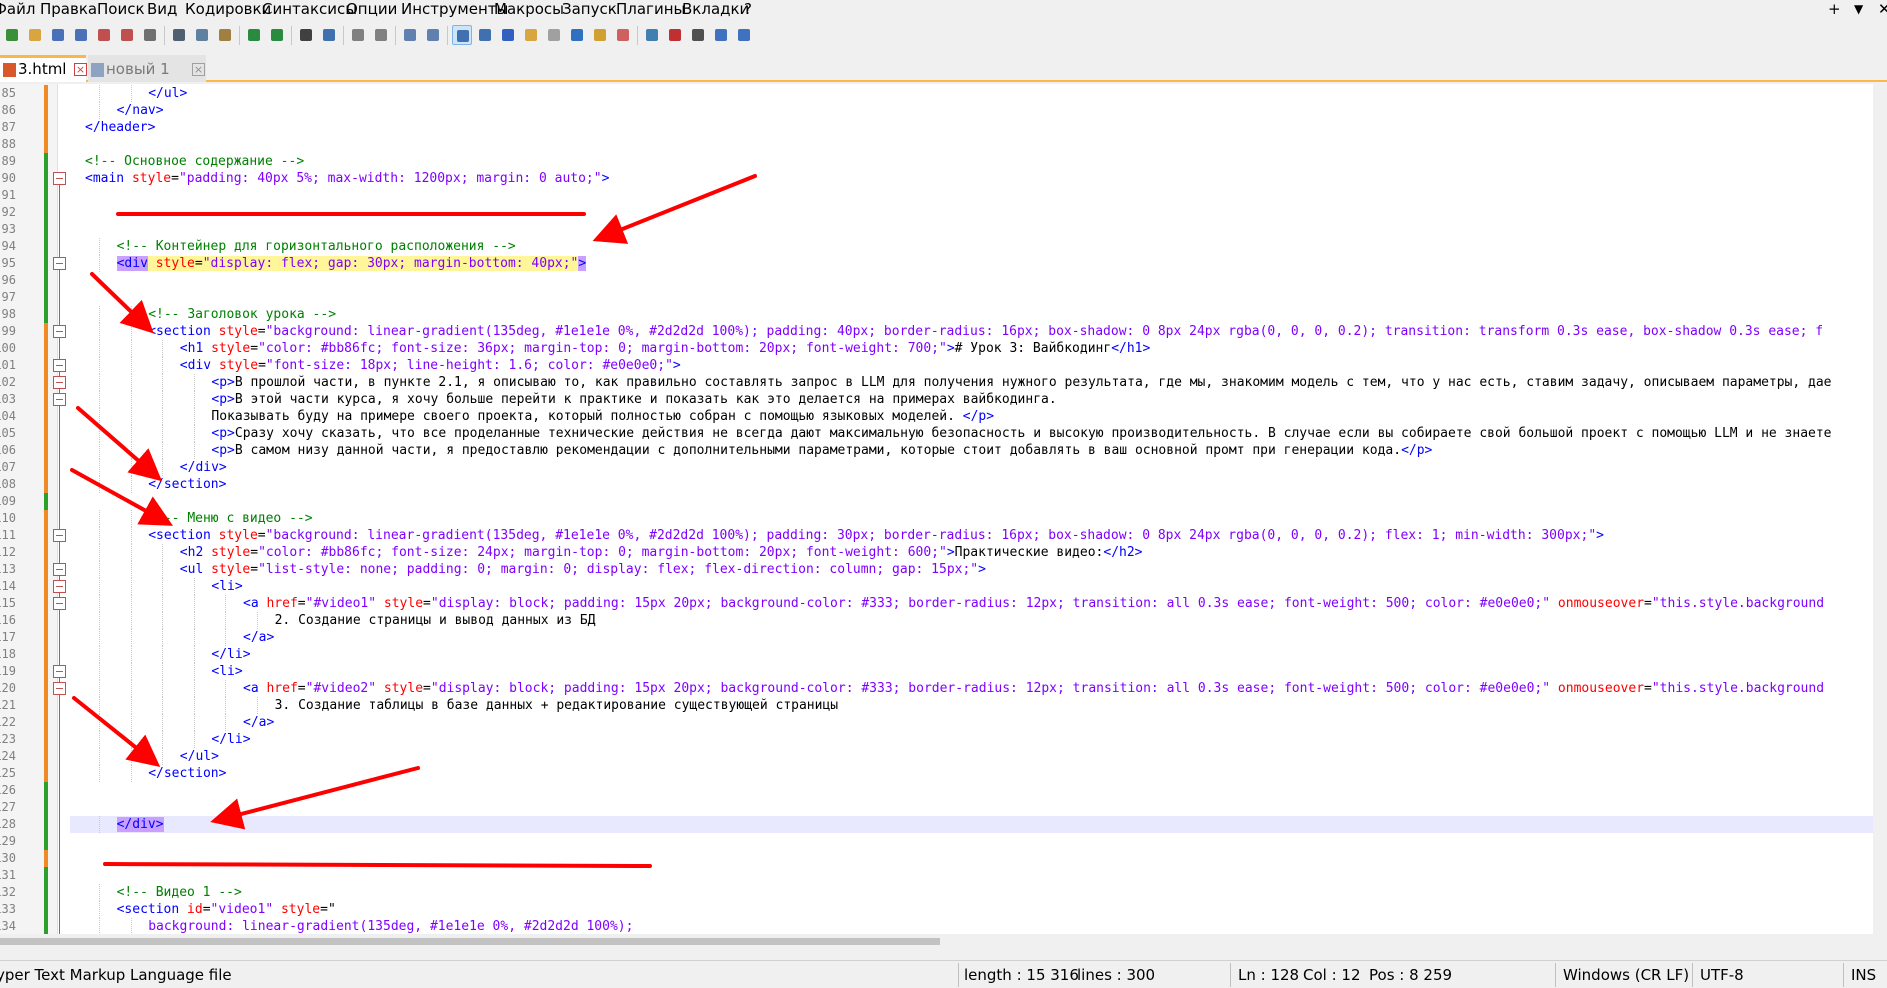 Image resolution: width=1887 pixels, height=988 pixels. What do you see at coordinates (168, 93) in the screenshot?
I see `code-token: </ul>` at bounding box center [168, 93].